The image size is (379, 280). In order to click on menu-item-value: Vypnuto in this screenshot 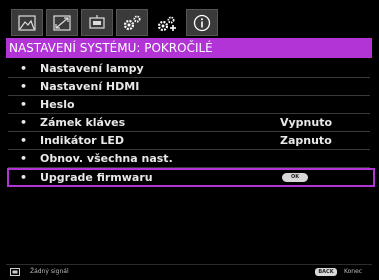, I will do `click(306, 122)`.